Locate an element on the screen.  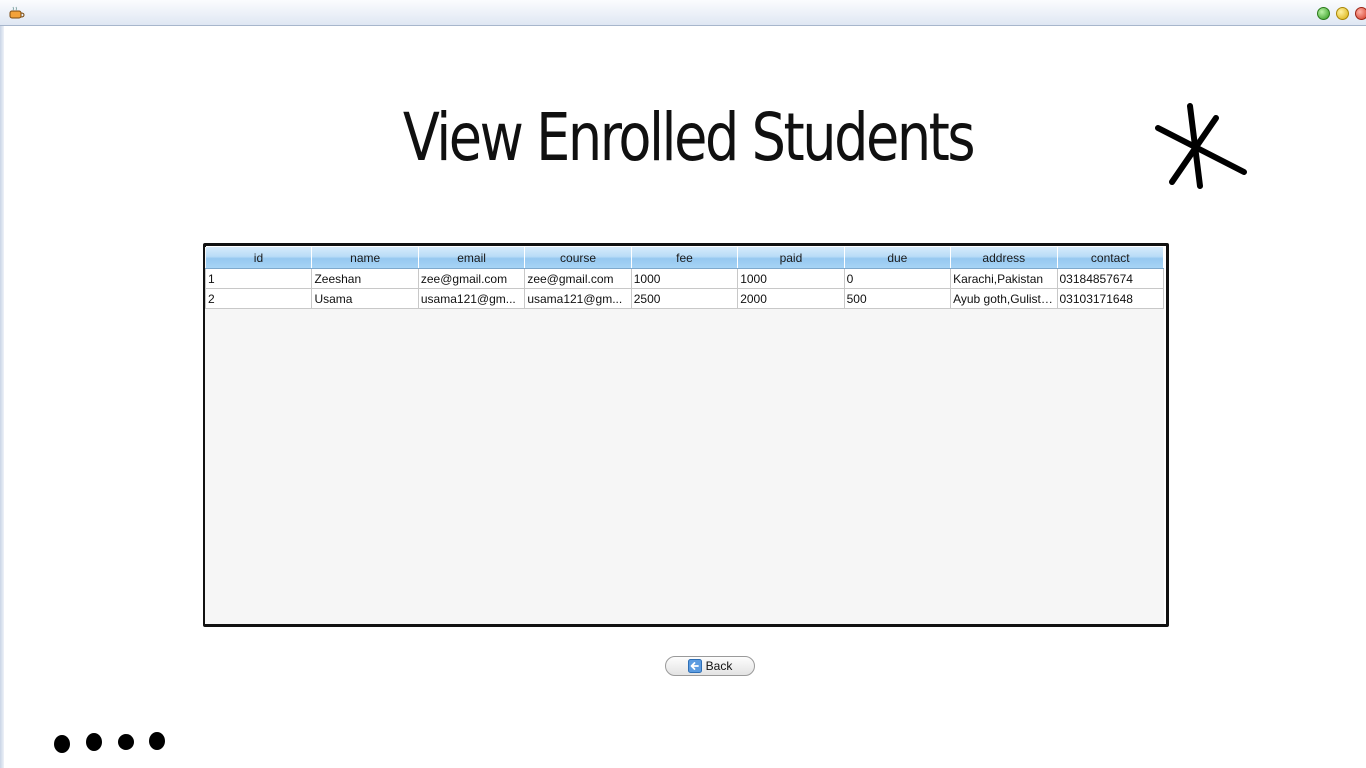
cell-id: 1 is located at coordinates (259, 278).